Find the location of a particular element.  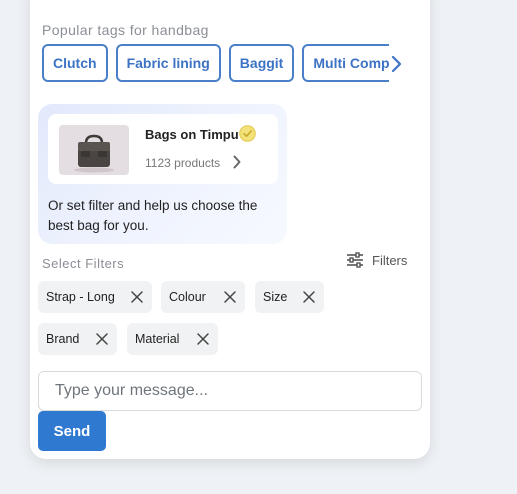

verified-badge-icon is located at coordinates (247, 133).